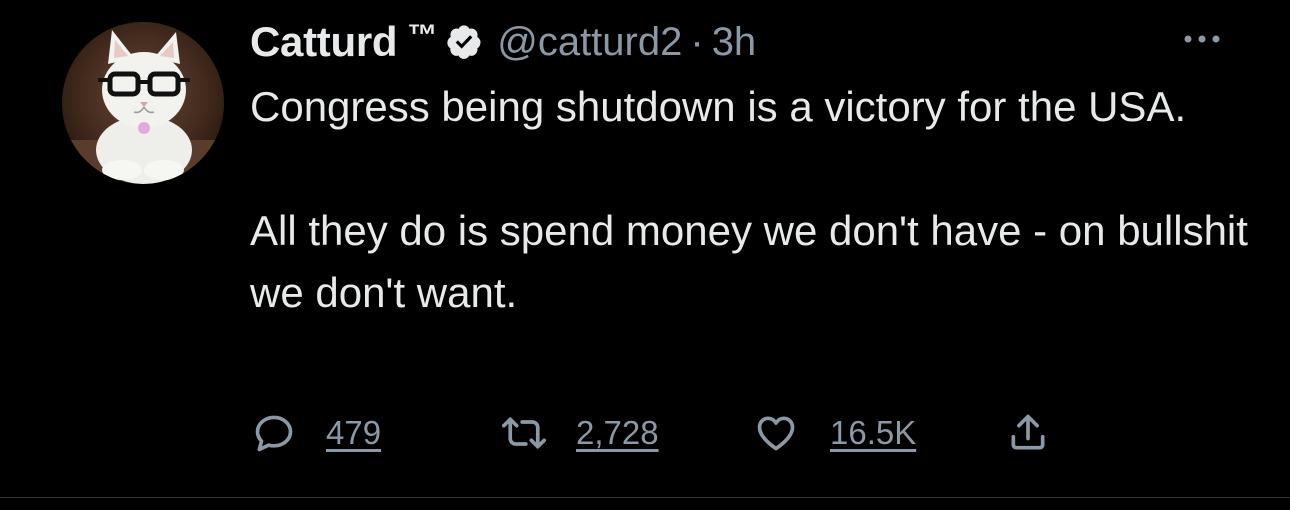 The height and width of the screenshot is (510, 1290). Describe the element at coordinates (316, 433) in the screenshot. I see `reply-button: 479` at that location.